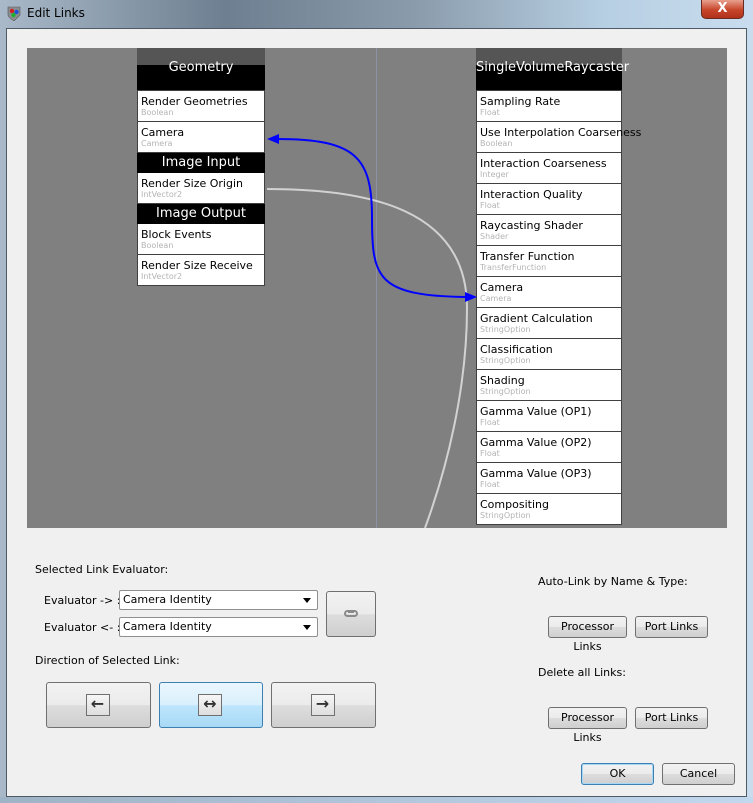 This screenshot has height=803, width=753. I want to click on evaluator-section-label: Selected Link Evaluator:, so click(102, 569).